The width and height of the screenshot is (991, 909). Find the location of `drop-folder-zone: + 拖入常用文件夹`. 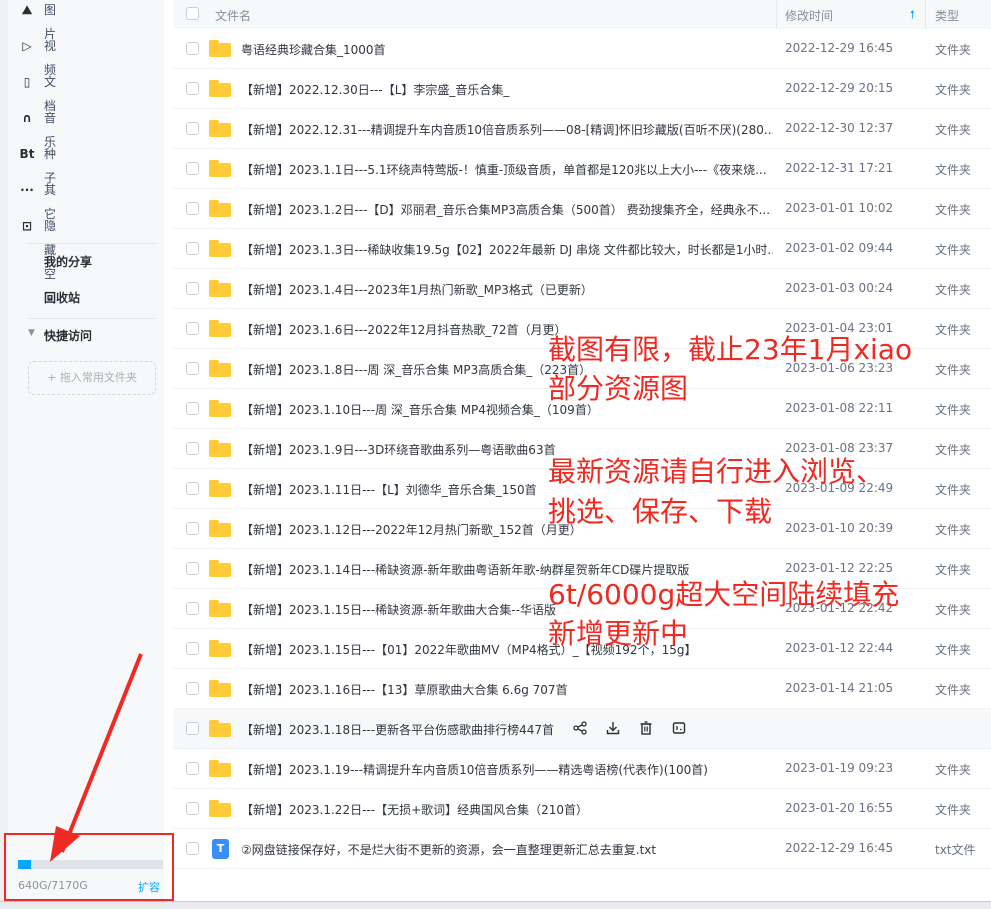

drop-folder-zone: + 拖入常用文件夹 is located at coordinates (92, 378).